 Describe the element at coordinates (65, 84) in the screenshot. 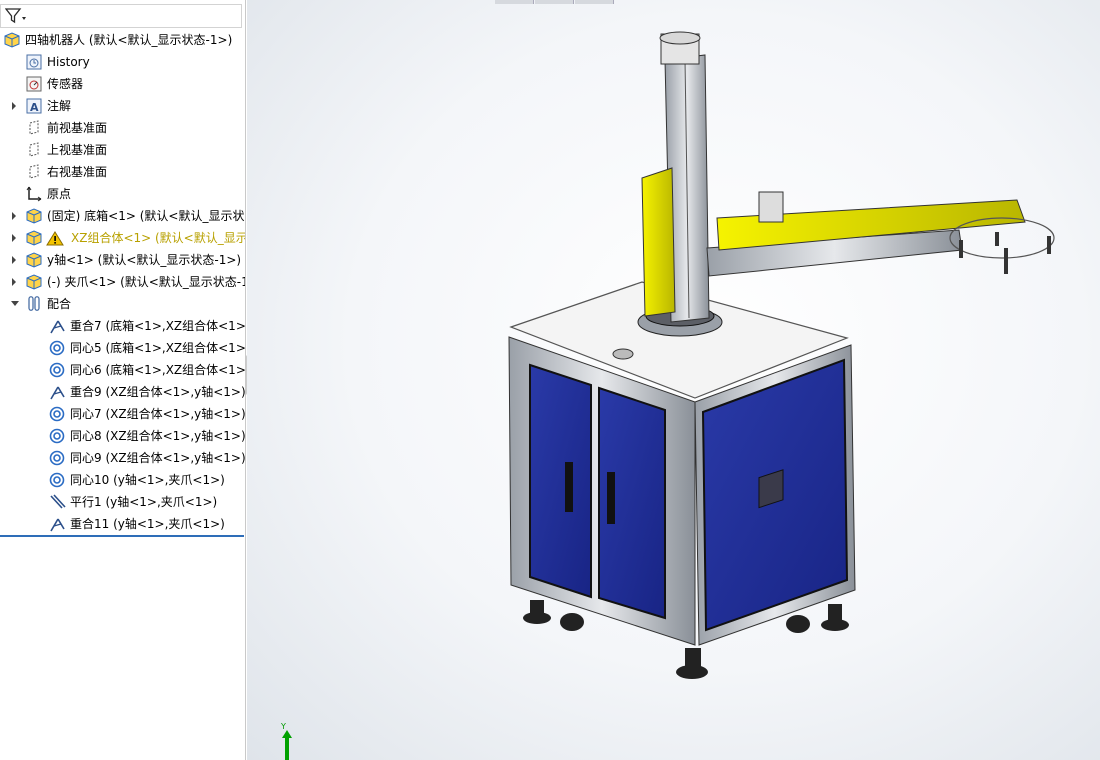

I see `tree-item-label: 传感器` at that location.